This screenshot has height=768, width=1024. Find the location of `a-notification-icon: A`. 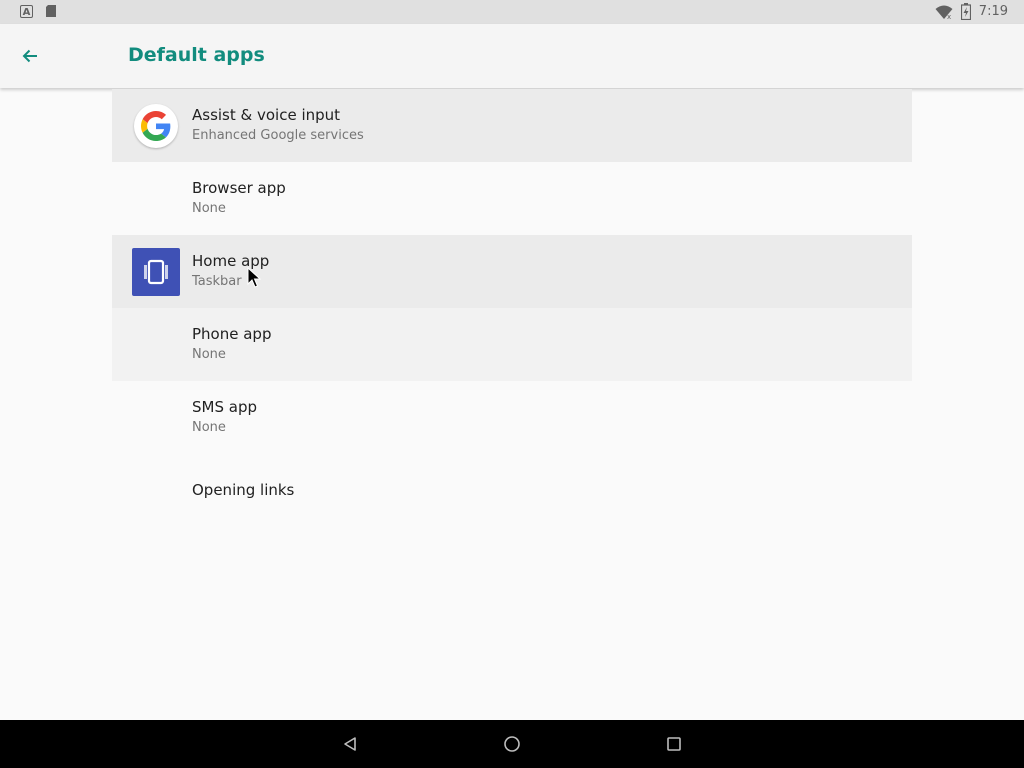

a-notification-icon: A is located at coordinates (26, 11).